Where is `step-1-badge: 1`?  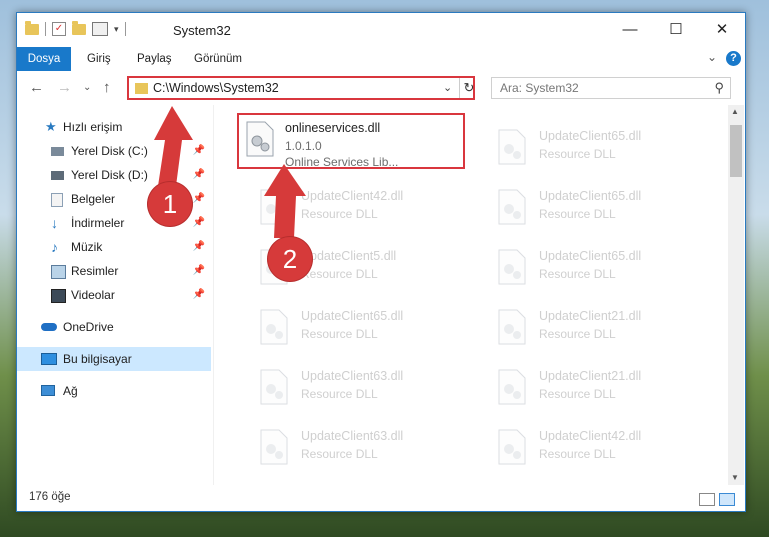 step-1-badge: 1 is located at coordinates (170, 204).